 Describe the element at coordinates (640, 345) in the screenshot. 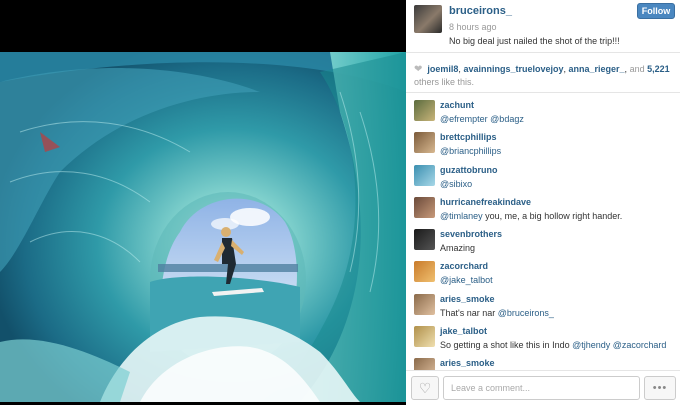

I see `mention-link: @zacorchard` at that location.